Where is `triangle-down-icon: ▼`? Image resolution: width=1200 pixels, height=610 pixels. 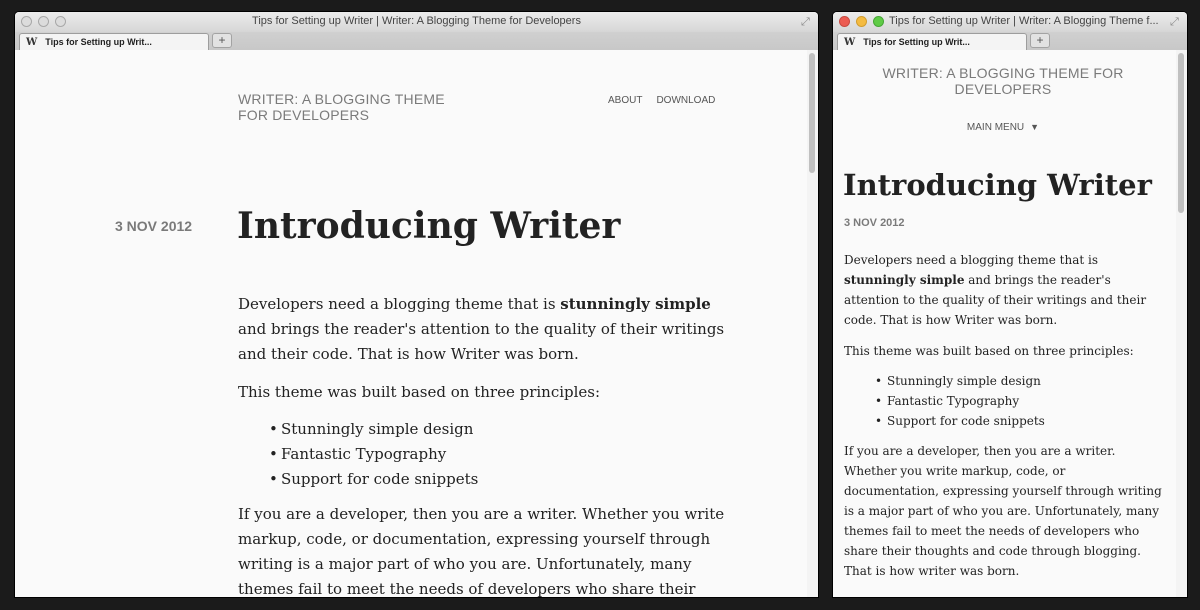
triangle-down-icon: ▼ is located at coordinates (1035, 127).